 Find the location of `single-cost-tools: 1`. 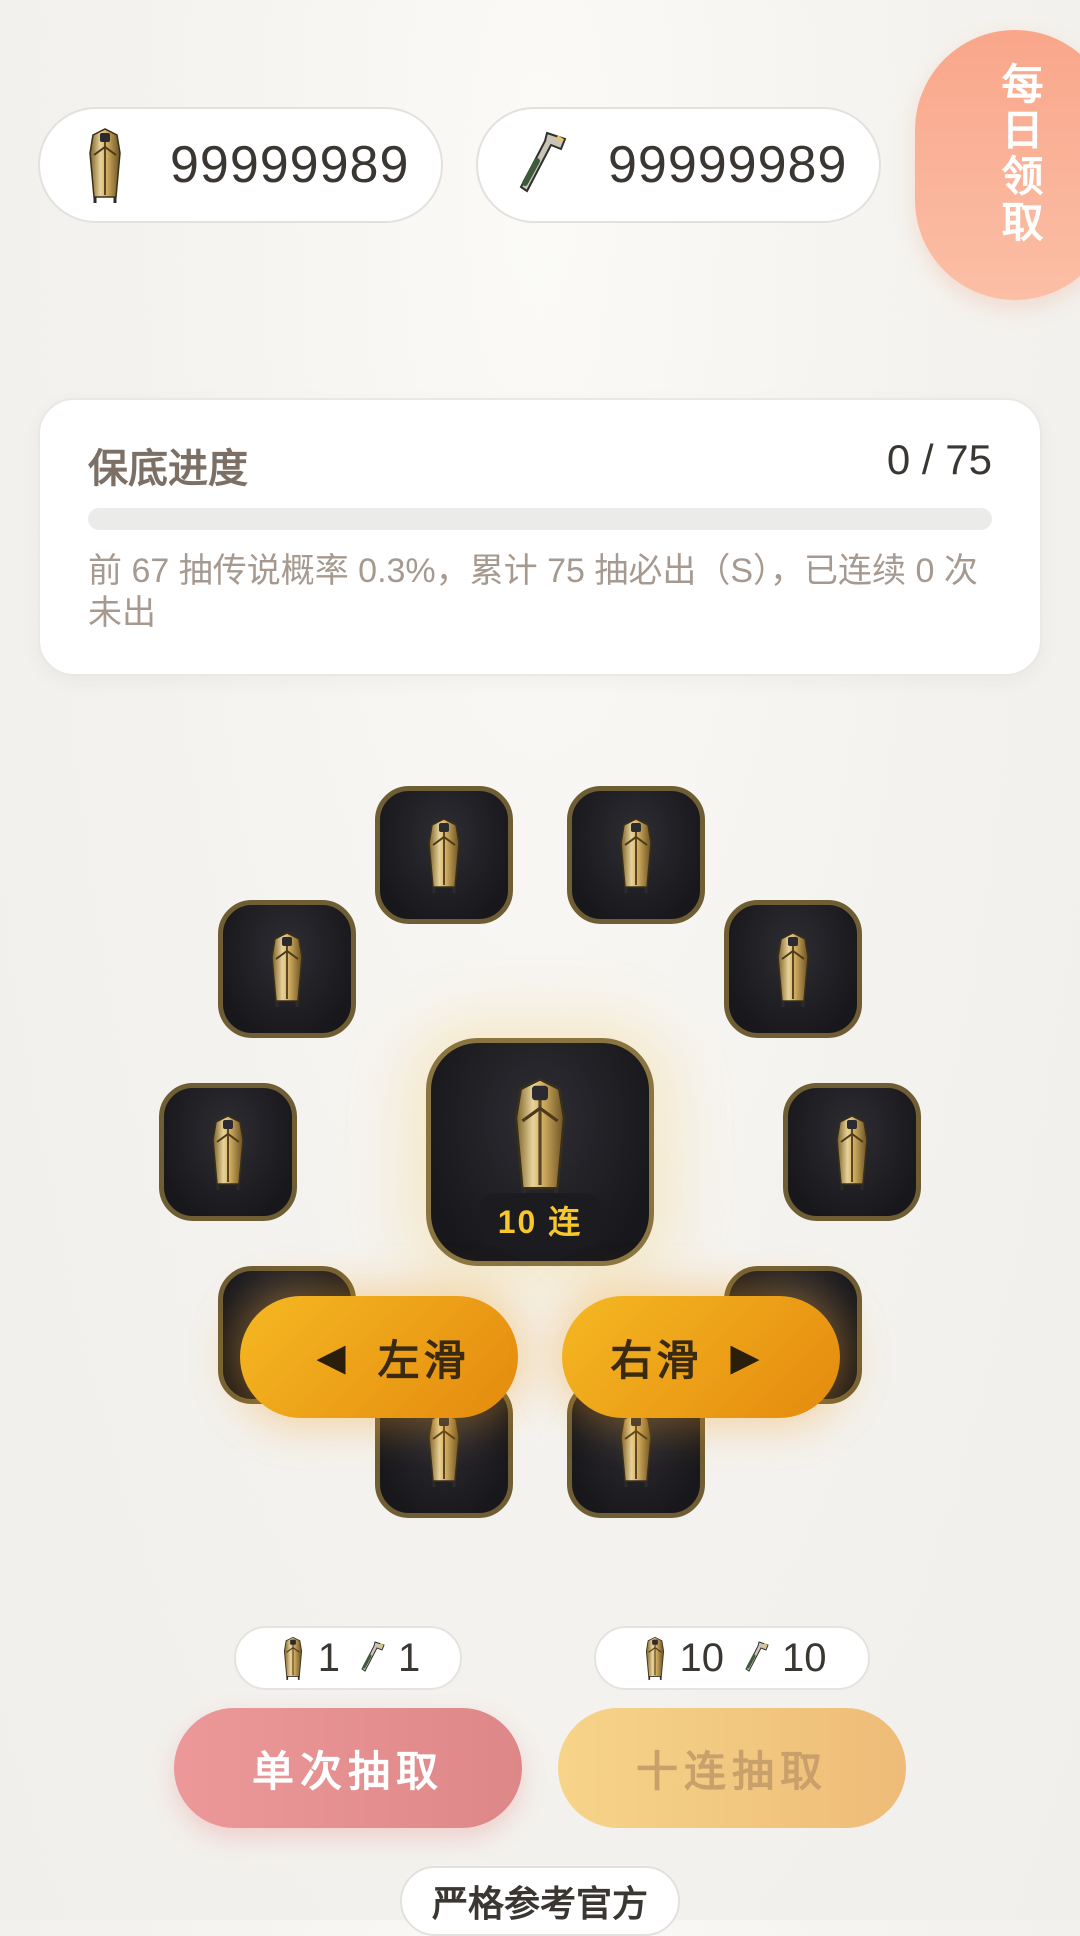

single-cost-tools: 1 is located at coordinates (409, 1657).